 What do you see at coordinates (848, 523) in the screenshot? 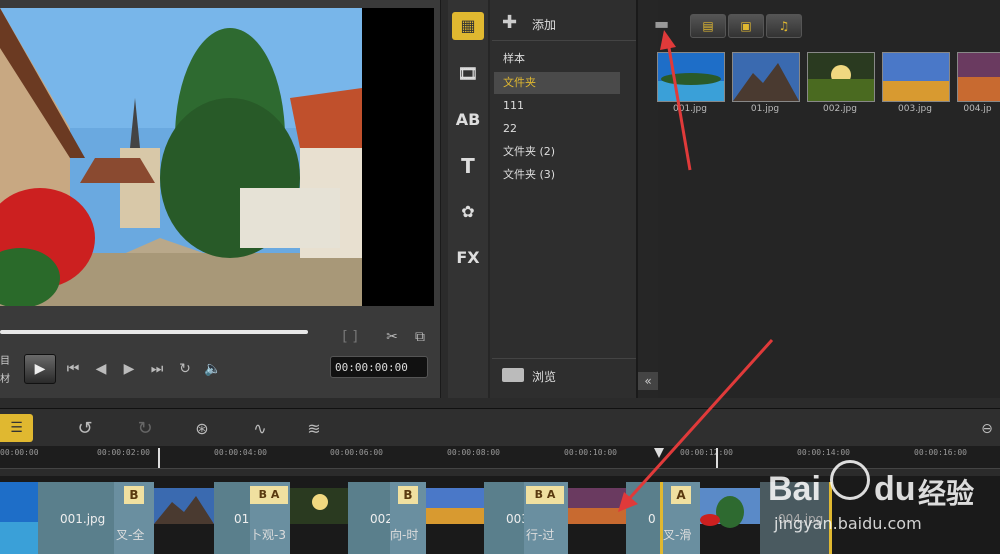
I see `watermark-url: jingyan.baidu.com` at bounding box center [848, 523].